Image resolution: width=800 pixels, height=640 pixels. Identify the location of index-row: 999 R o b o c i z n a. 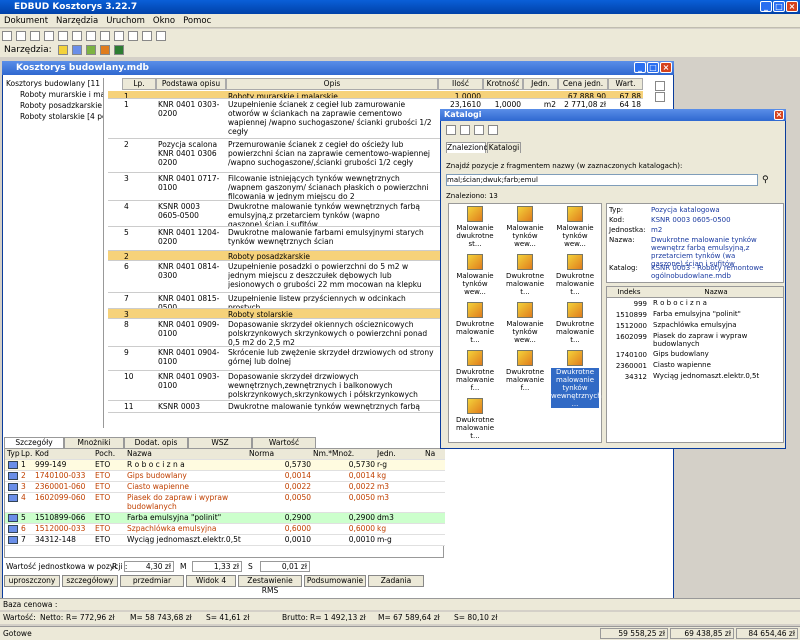
(695, 304).